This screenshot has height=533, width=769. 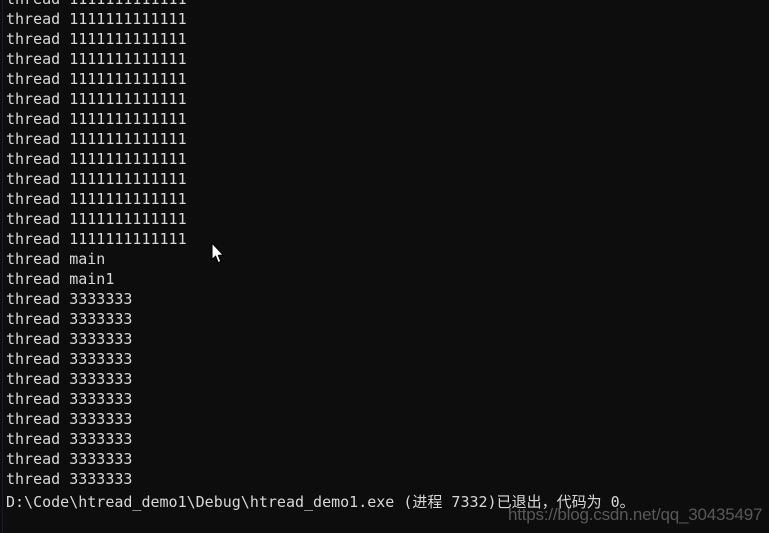 What do you see at coordinates (2, 266) in the screenshot?
I see `window-left-edge` at bounding box center [2, 266].